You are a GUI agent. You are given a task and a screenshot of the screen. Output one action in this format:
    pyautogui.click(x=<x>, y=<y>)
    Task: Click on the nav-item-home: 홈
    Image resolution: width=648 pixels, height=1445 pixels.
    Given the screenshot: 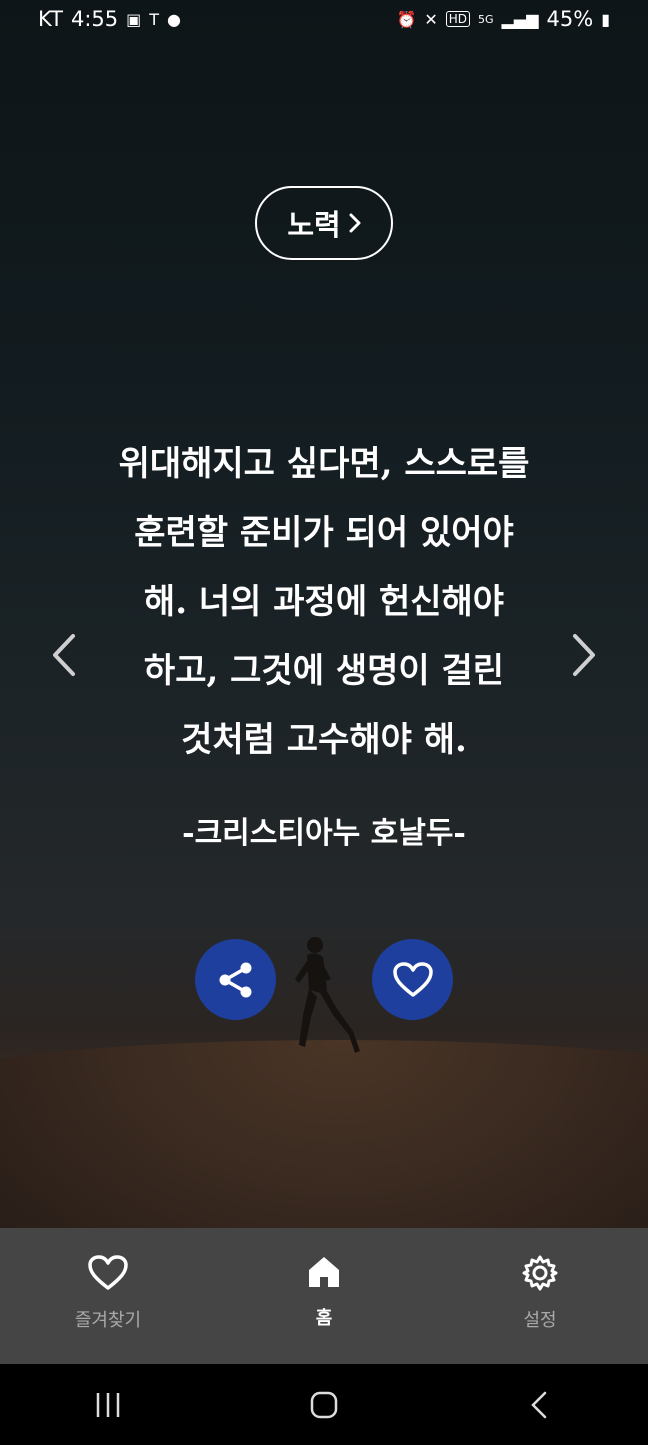 What is the action you would take?
    pyautogui.click(x=324, y=1296)
    